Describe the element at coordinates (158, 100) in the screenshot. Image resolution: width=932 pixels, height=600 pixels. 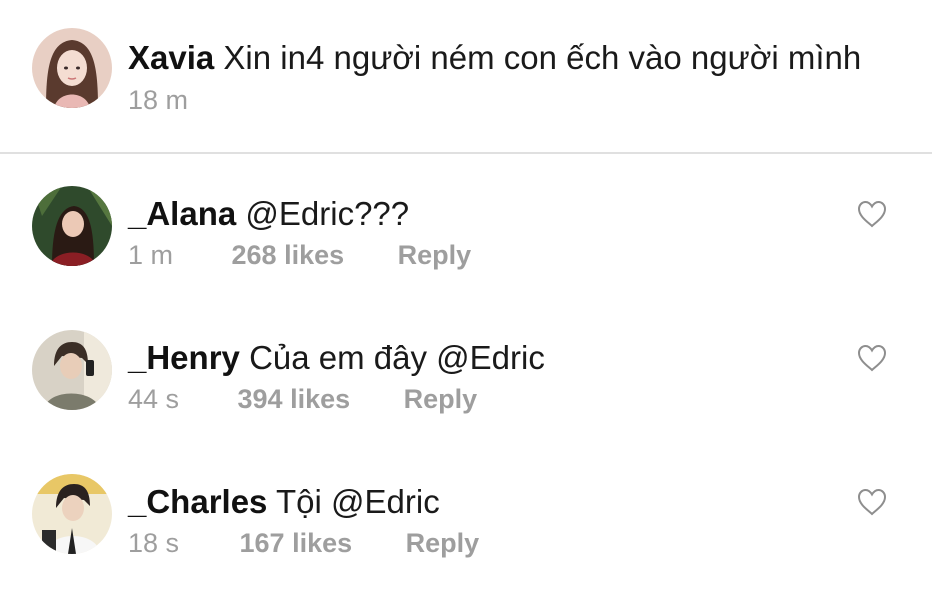
I see `post-time: 18 m` at that location.